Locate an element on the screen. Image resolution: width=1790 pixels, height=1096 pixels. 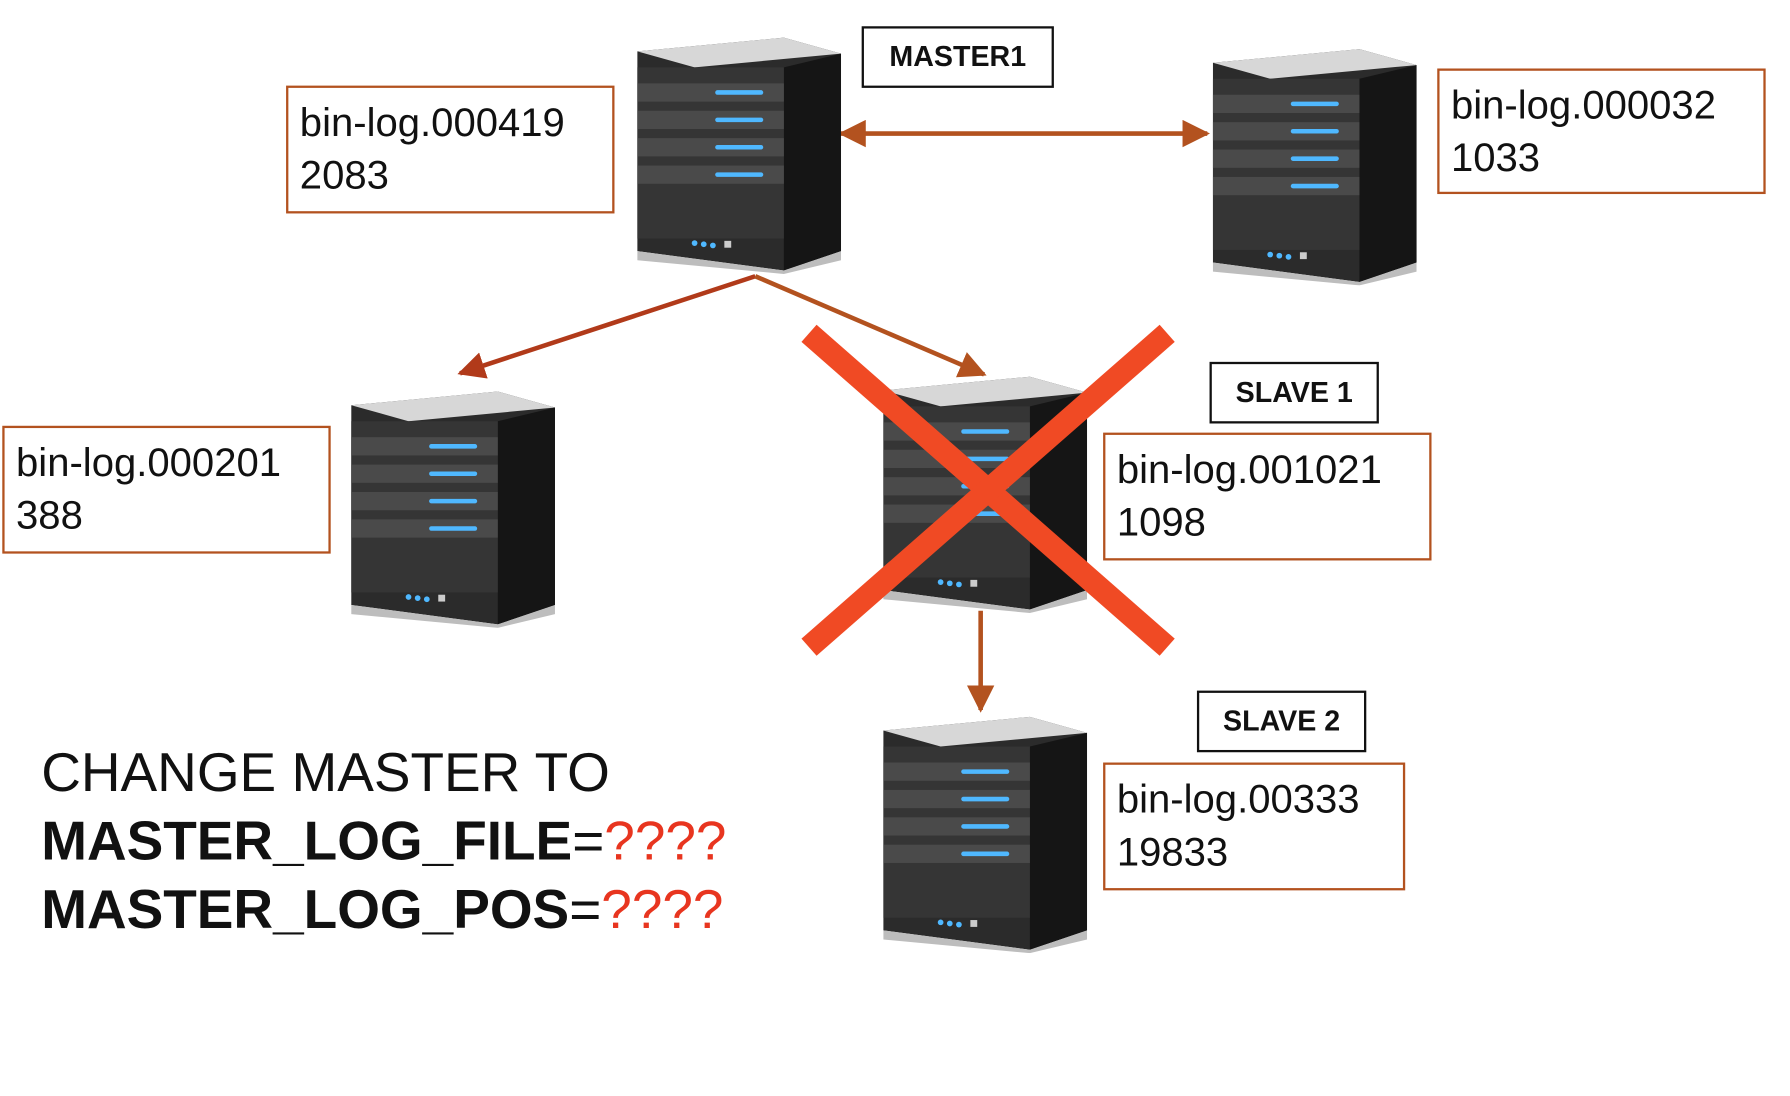
server-master1 is located at coordinates (733, 151).